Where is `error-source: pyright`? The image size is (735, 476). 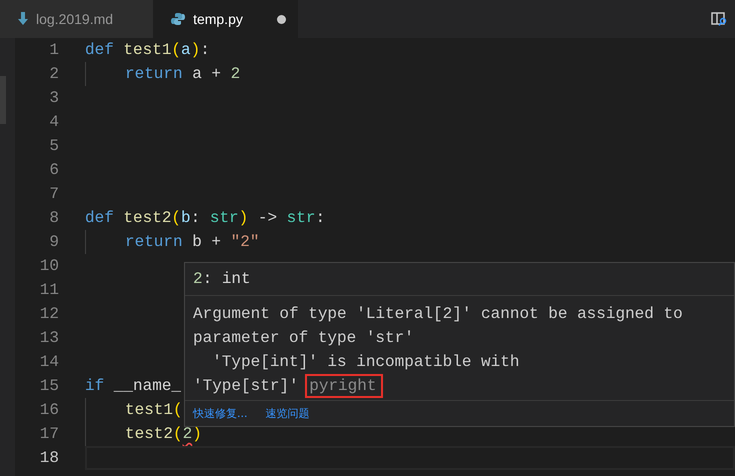 error-source: pyright is located at coordinates (344, 386).